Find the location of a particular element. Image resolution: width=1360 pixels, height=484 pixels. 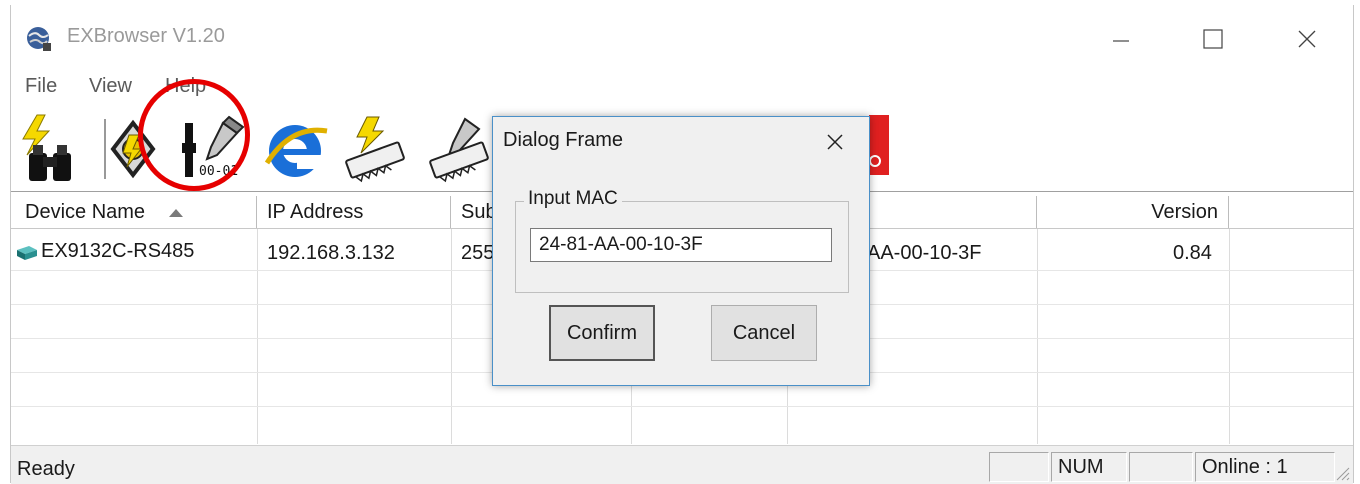

title-bar: EXBrowser V1.20 is located at coordinates (682, 33).